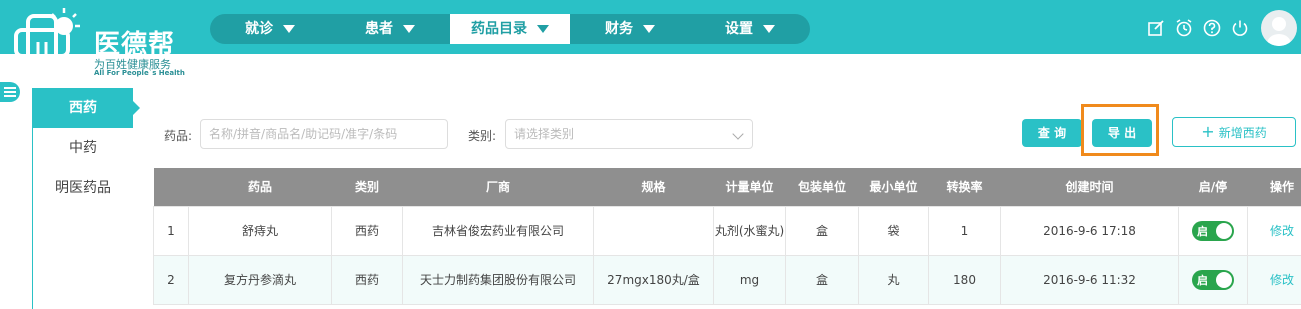 The width and height of the screenshot is (1301, 309). What do you see at coordinates (1052, 133) in the screenshot?
I see `query-button: 查 询` at bounding box center [1052, 133].